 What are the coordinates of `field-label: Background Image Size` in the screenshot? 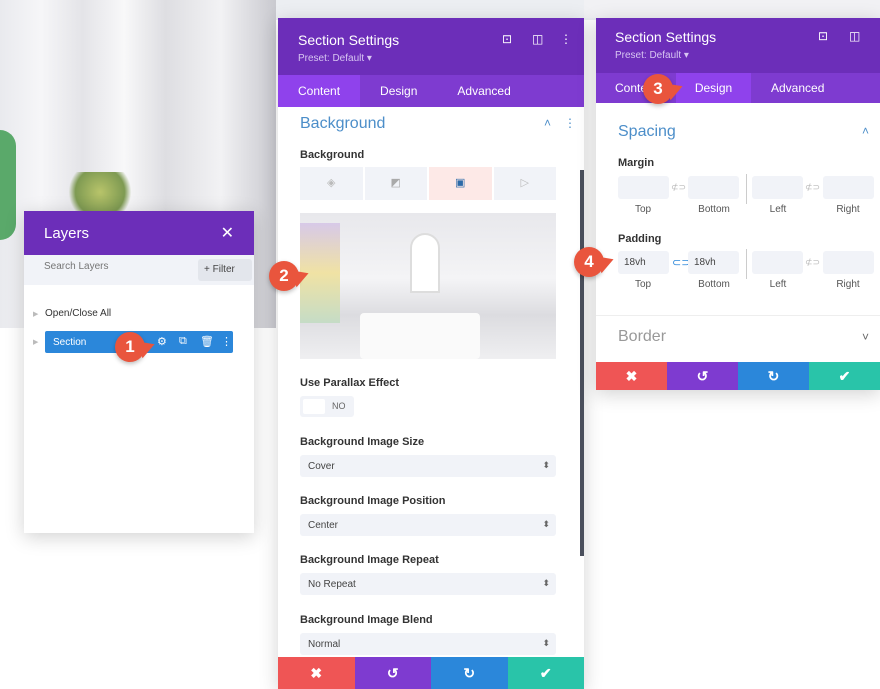 It's located at (362, 442).